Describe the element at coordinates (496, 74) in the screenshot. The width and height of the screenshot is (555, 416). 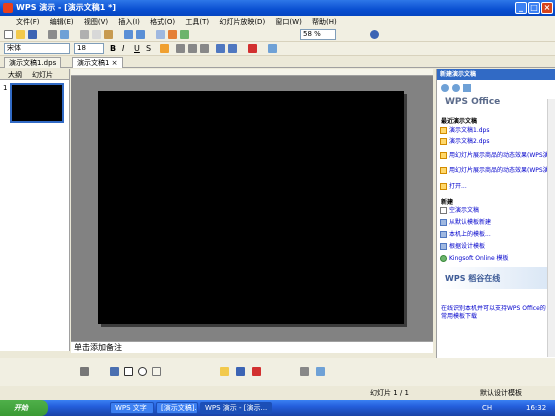
I see `task-pane-title: 新建演示文稿` at that location.